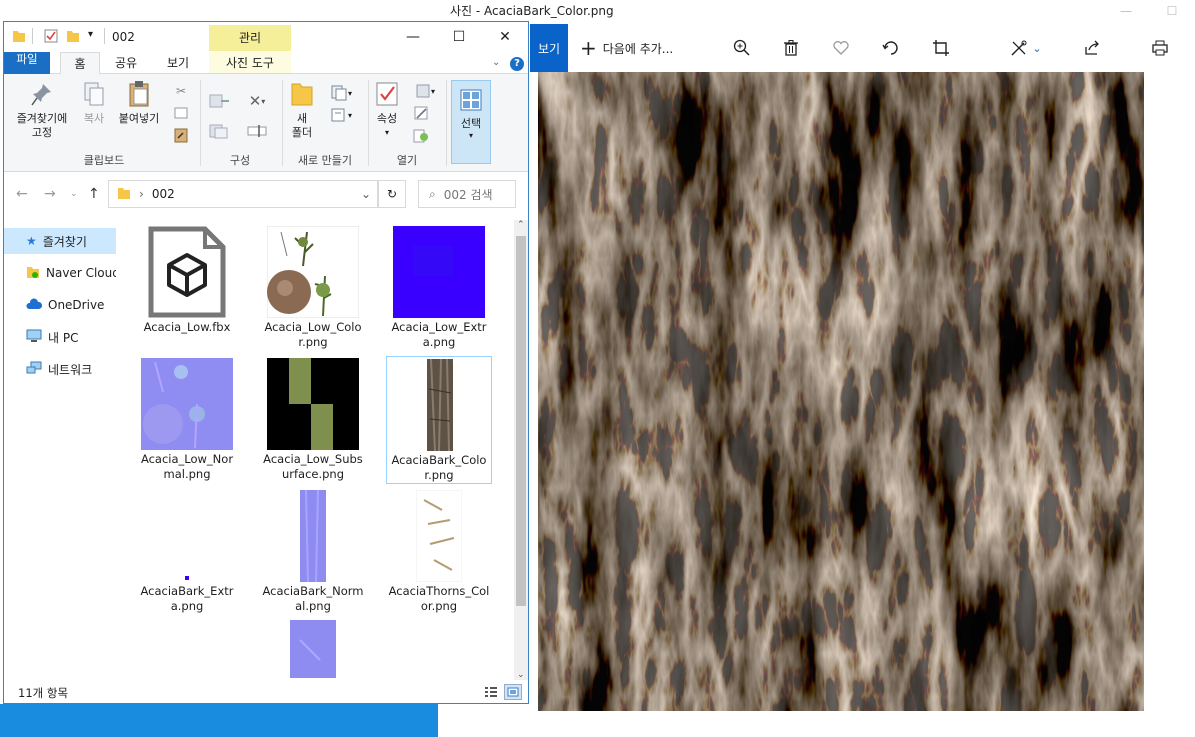 This screenshot has height=737, width=1195. What do you see at coordinates (413, 37) in the screenshot?
I see `minimize-button: —` at bounding box center [413, 37].